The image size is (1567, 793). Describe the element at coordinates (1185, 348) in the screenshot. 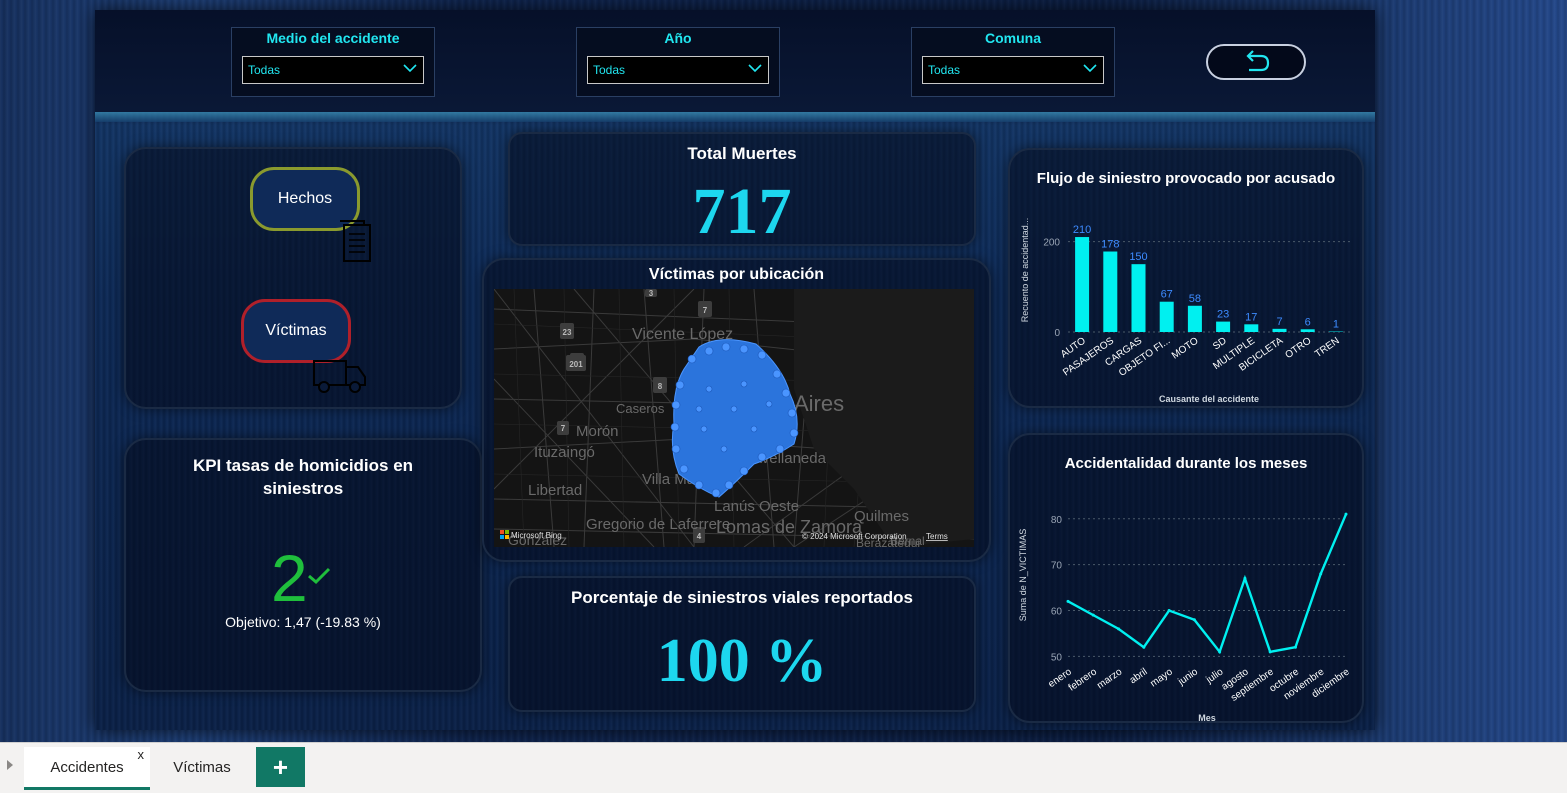

I see `x-tick-label: MOTO` at that location.